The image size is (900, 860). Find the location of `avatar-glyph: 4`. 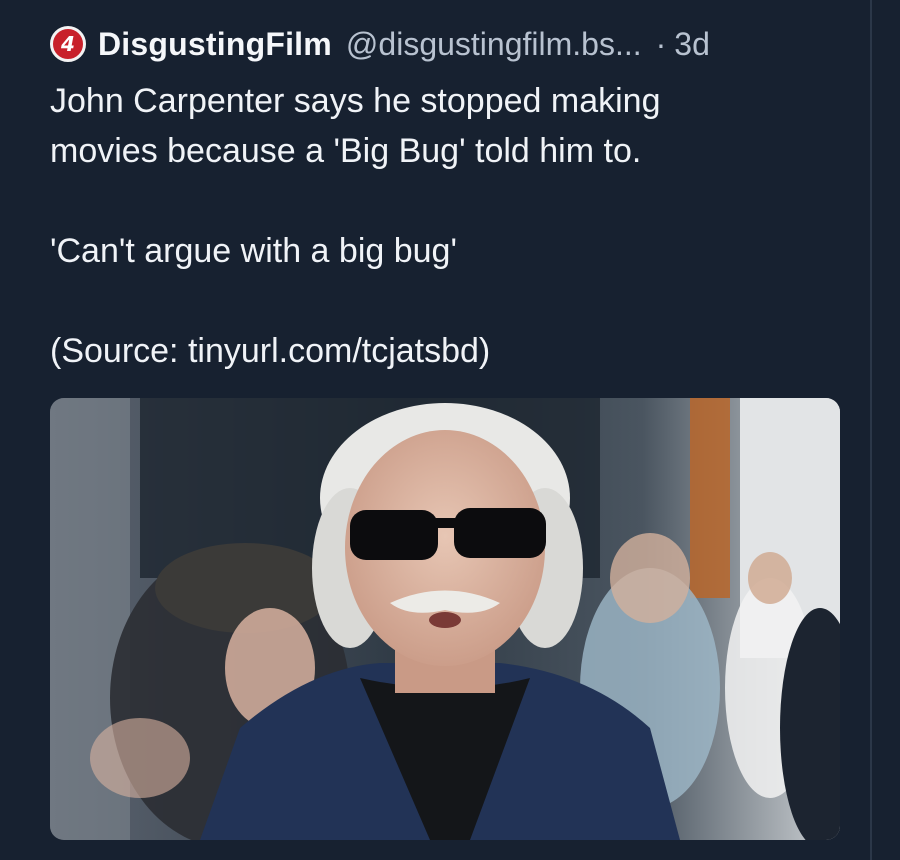

avatar-glyph: 4 is located at coordinates (68, 44).